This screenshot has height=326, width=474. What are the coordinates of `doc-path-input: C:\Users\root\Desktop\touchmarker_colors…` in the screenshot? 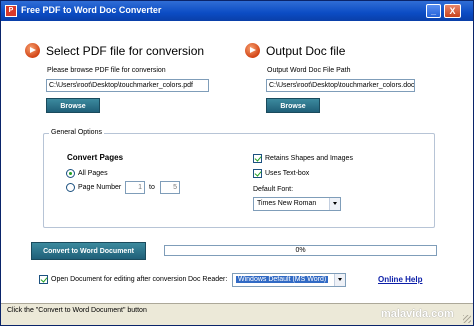 It's located at (340, 85).